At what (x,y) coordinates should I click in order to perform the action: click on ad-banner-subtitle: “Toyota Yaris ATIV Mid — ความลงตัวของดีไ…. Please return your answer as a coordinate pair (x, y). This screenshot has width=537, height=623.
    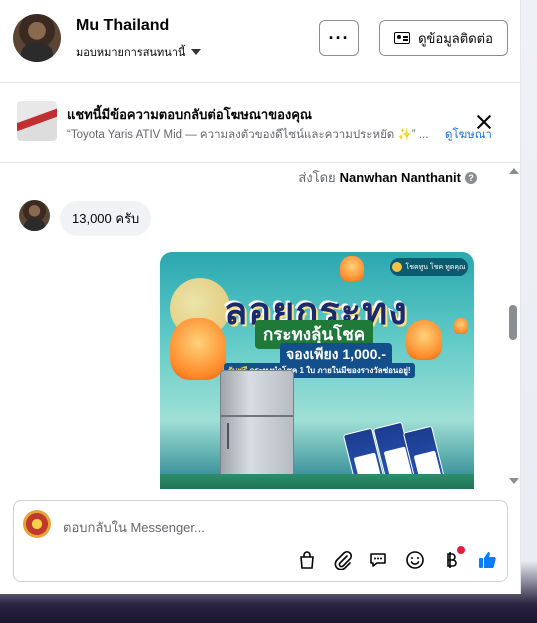
    Looking at the image, I should click on (248, 135).